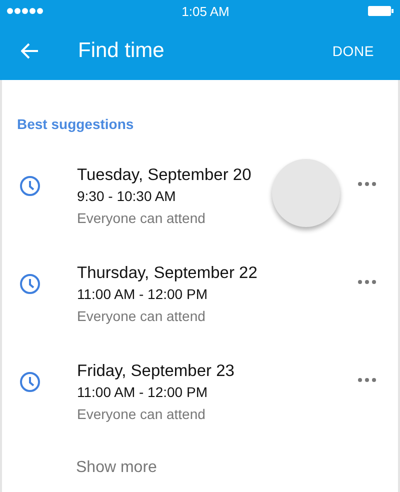 This screenshot has width=400, height=492. I want to click on battery-icon, so click(381, 11).